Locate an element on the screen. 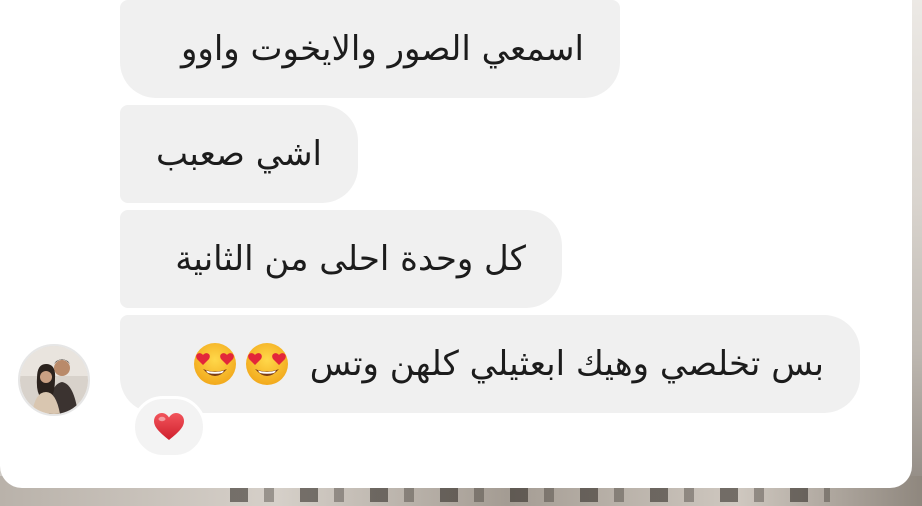 This screenshot has width=922, height=506. message-text: اسمعي الصور والايخوت واوو is located at coordinates (382, 49).